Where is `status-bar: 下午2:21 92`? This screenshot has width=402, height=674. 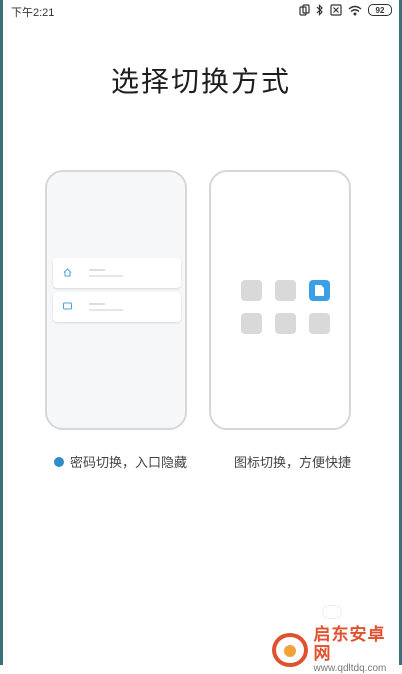
status-bar: 下午2:21 92 is located at coordinates (201, 11).